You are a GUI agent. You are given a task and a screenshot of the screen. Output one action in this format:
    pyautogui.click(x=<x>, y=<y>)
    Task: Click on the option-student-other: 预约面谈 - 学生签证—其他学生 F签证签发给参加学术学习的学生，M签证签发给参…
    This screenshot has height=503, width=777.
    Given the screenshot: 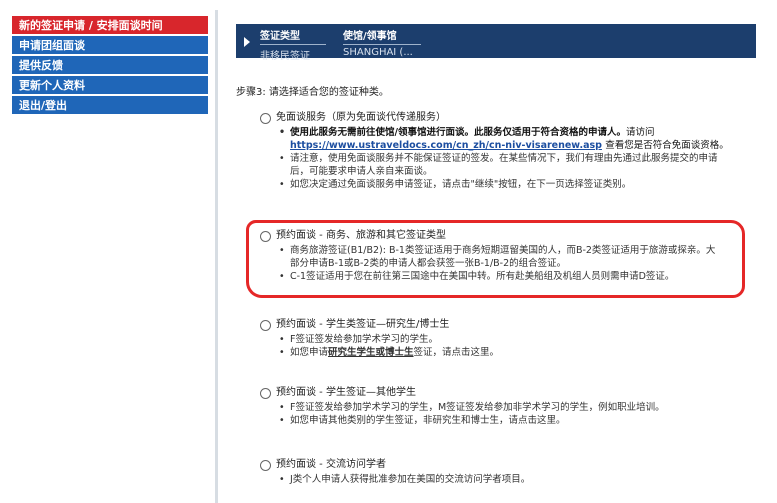 What is the action you would take?
    pyautogui.click(x=506, y=406)
    